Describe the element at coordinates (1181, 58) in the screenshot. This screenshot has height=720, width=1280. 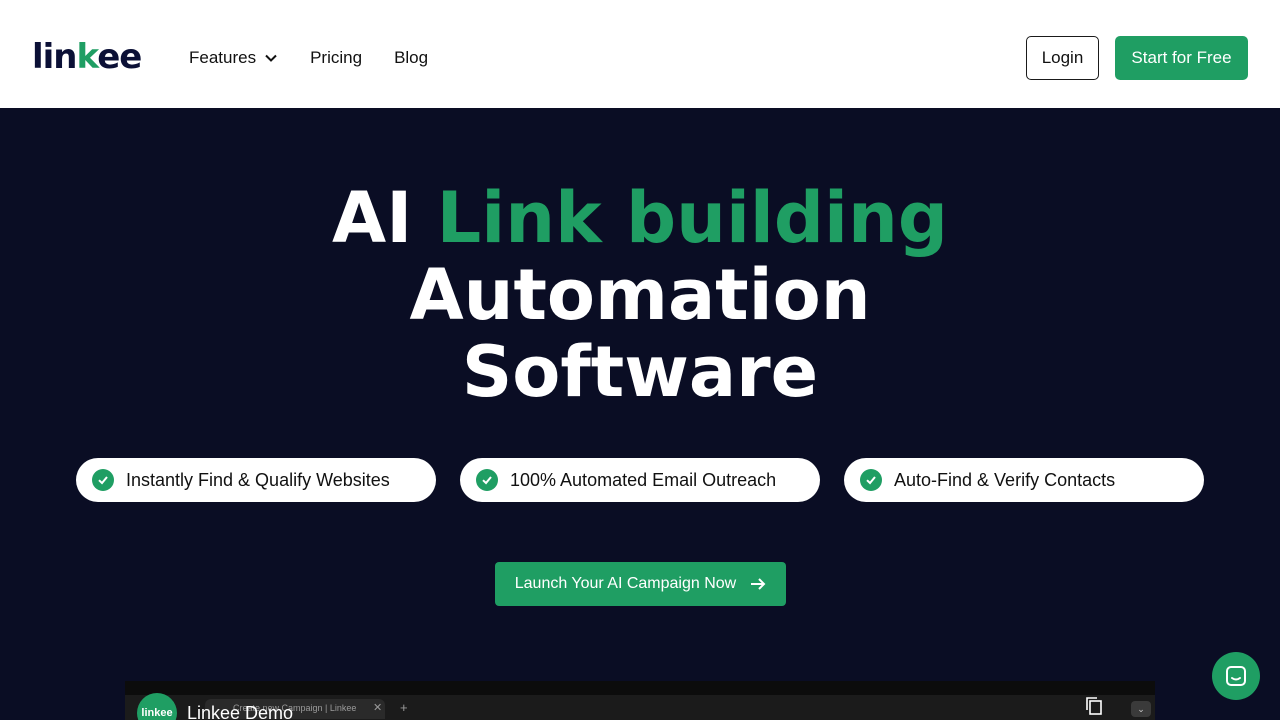
I see `start-for-free-button: Start for Free` at that location.